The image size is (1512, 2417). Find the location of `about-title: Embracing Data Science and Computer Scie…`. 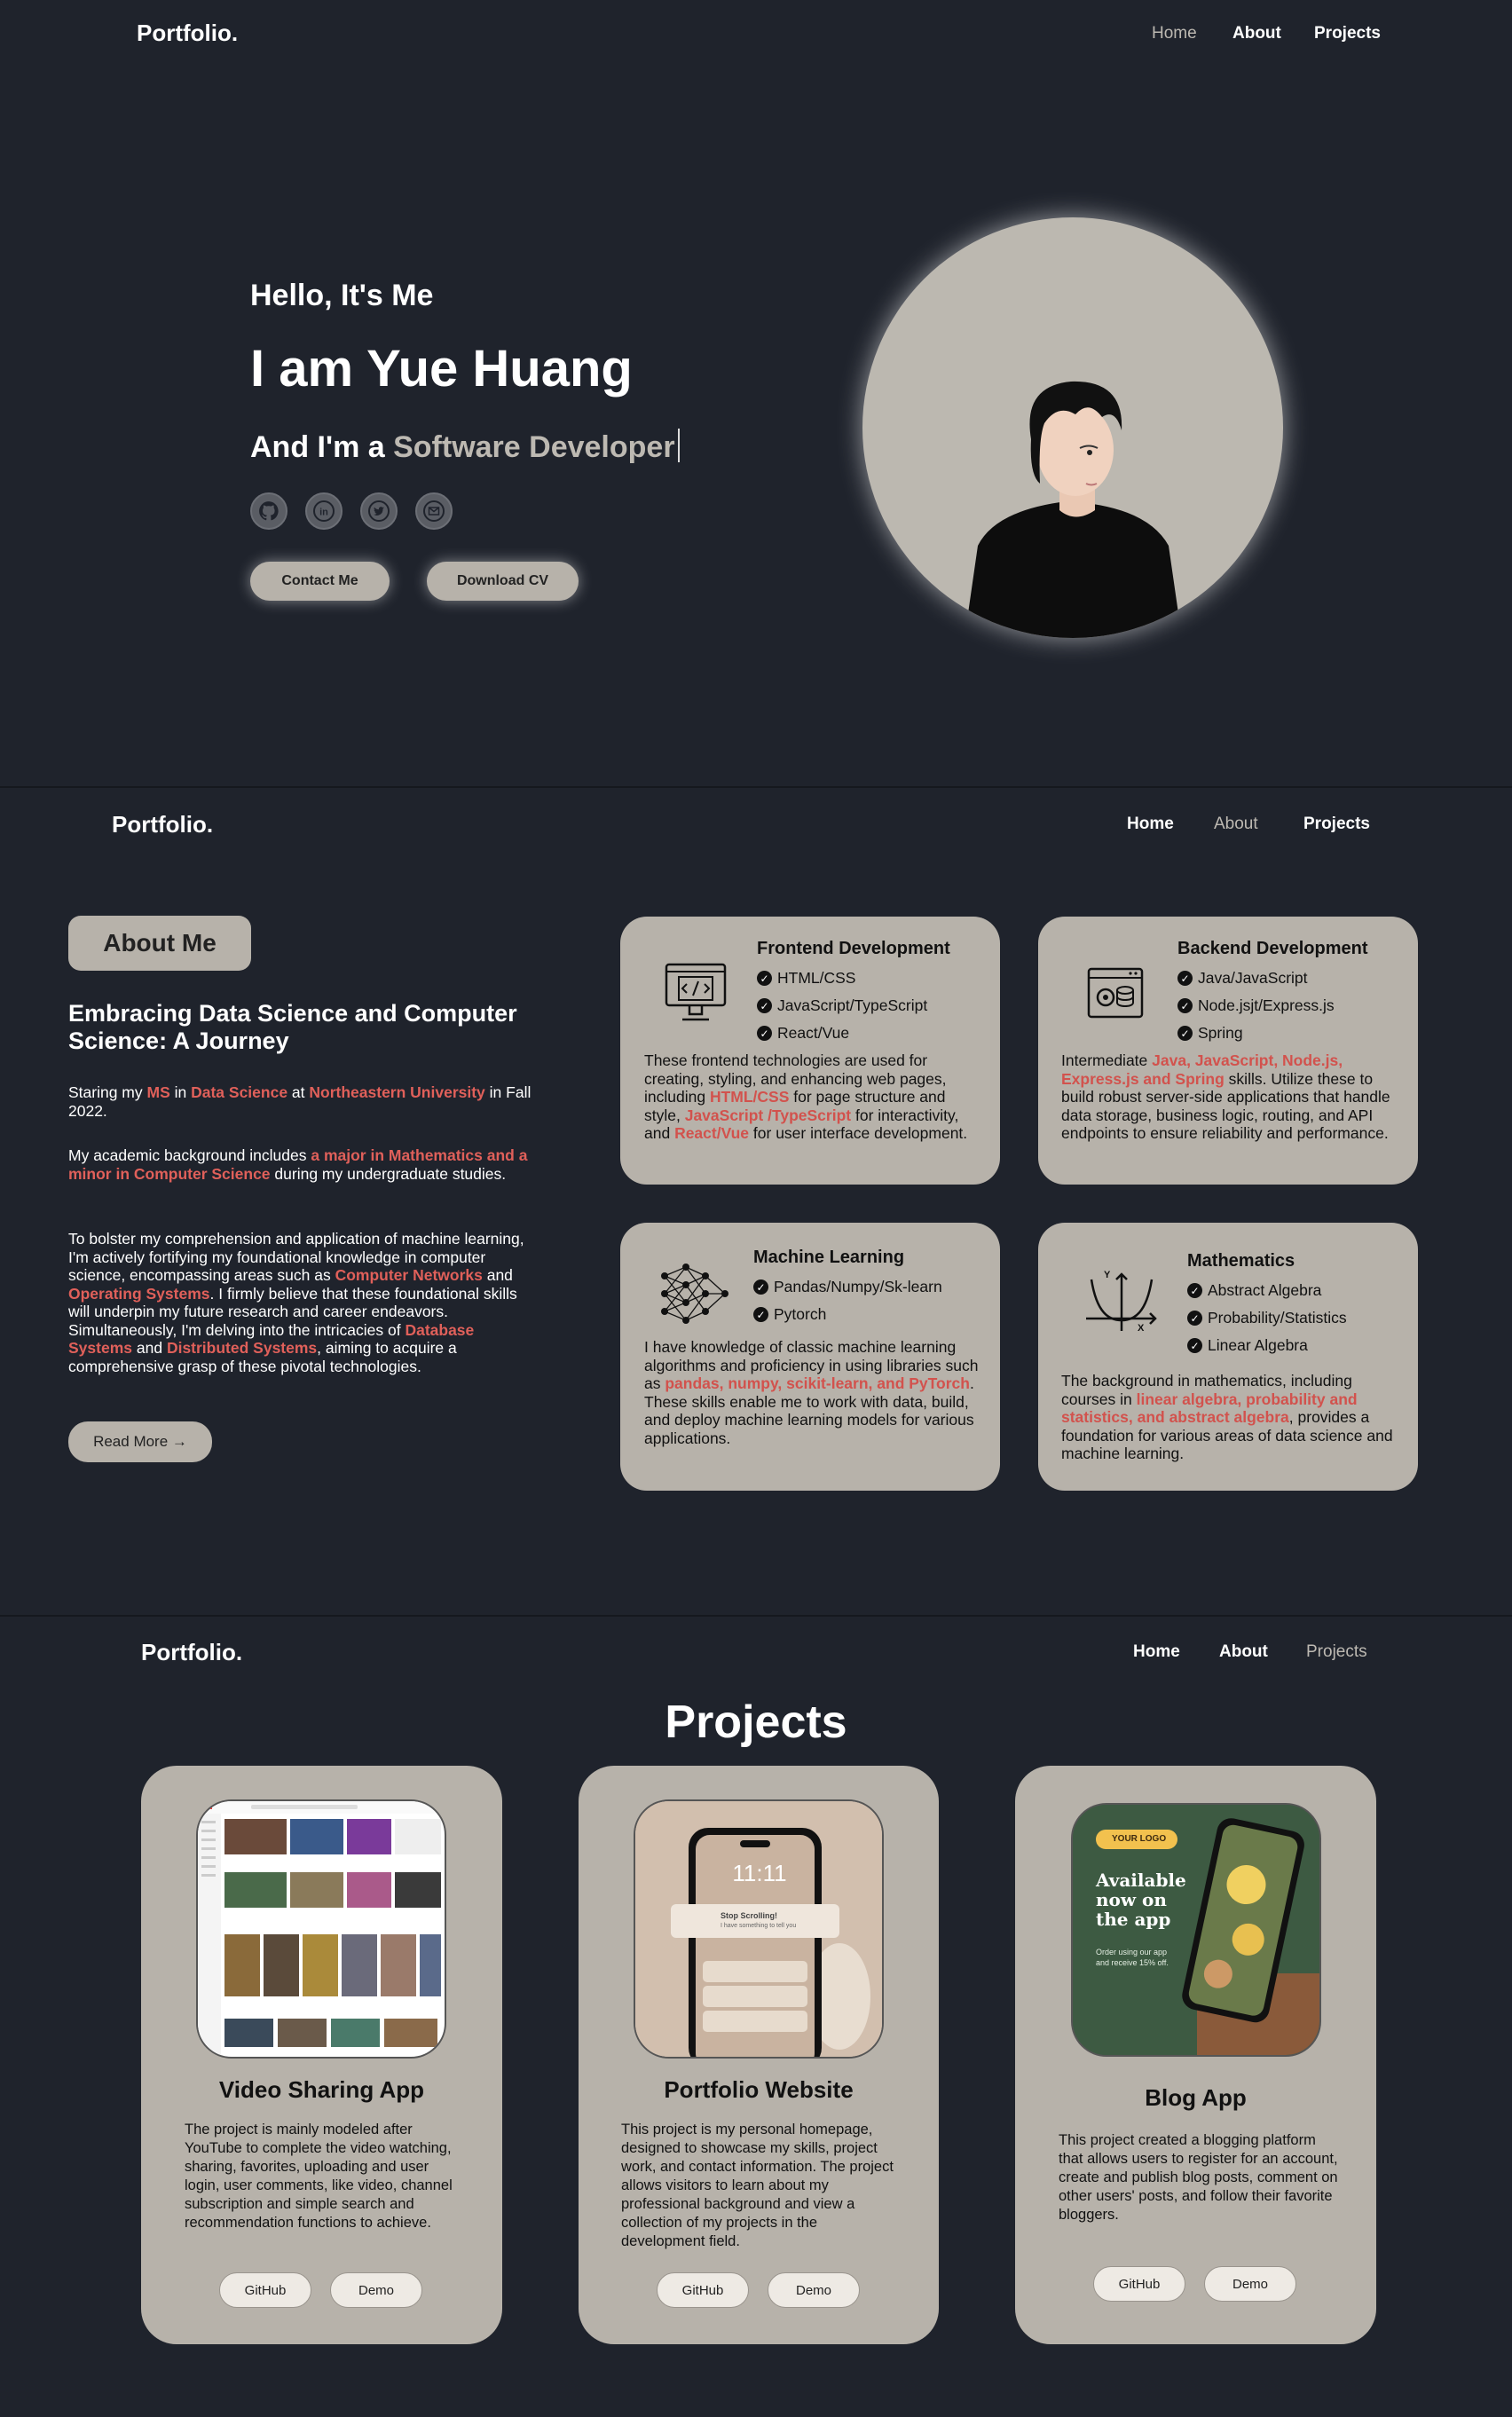

about-title: Embracing Data Science and Computer Scie… is located at coordinates (293, 1027).